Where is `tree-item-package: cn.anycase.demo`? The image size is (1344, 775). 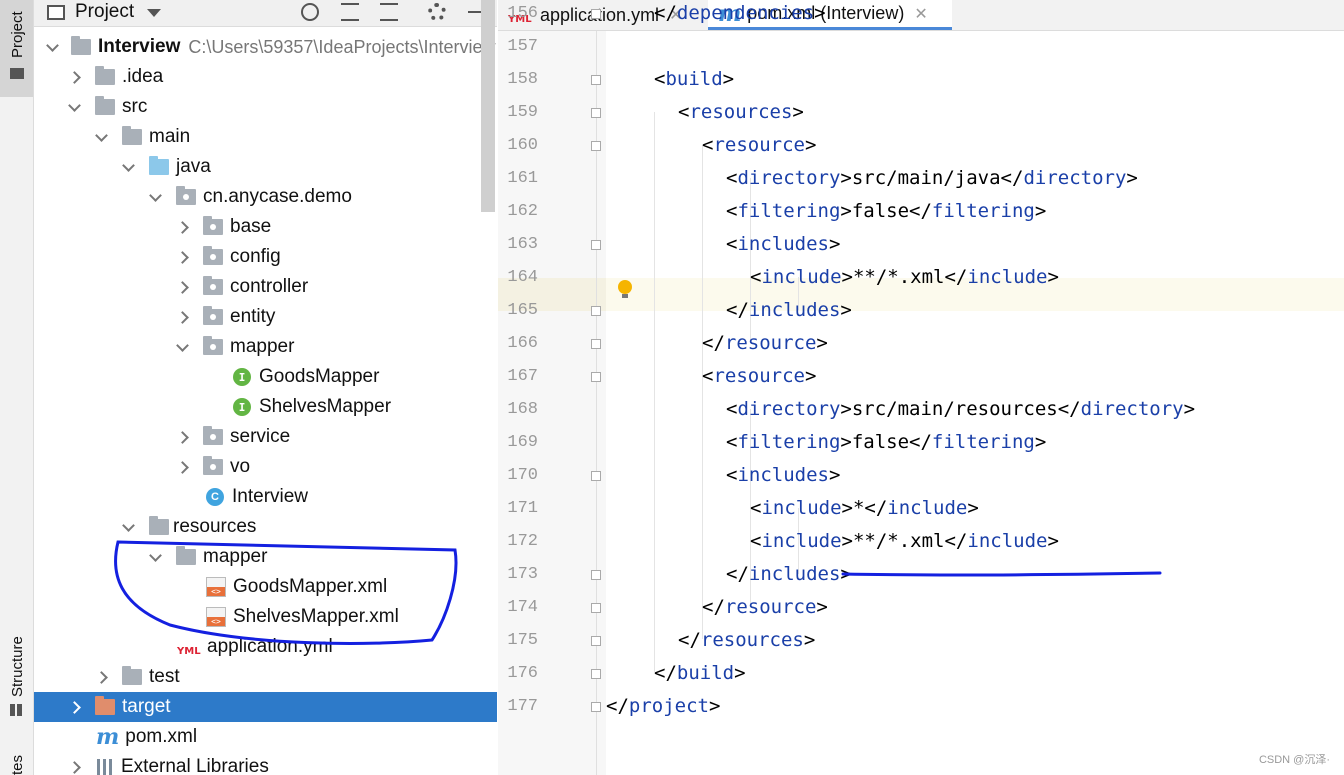 tree-item-package: cn.anycase.demo is located at coordinates (265, 197).